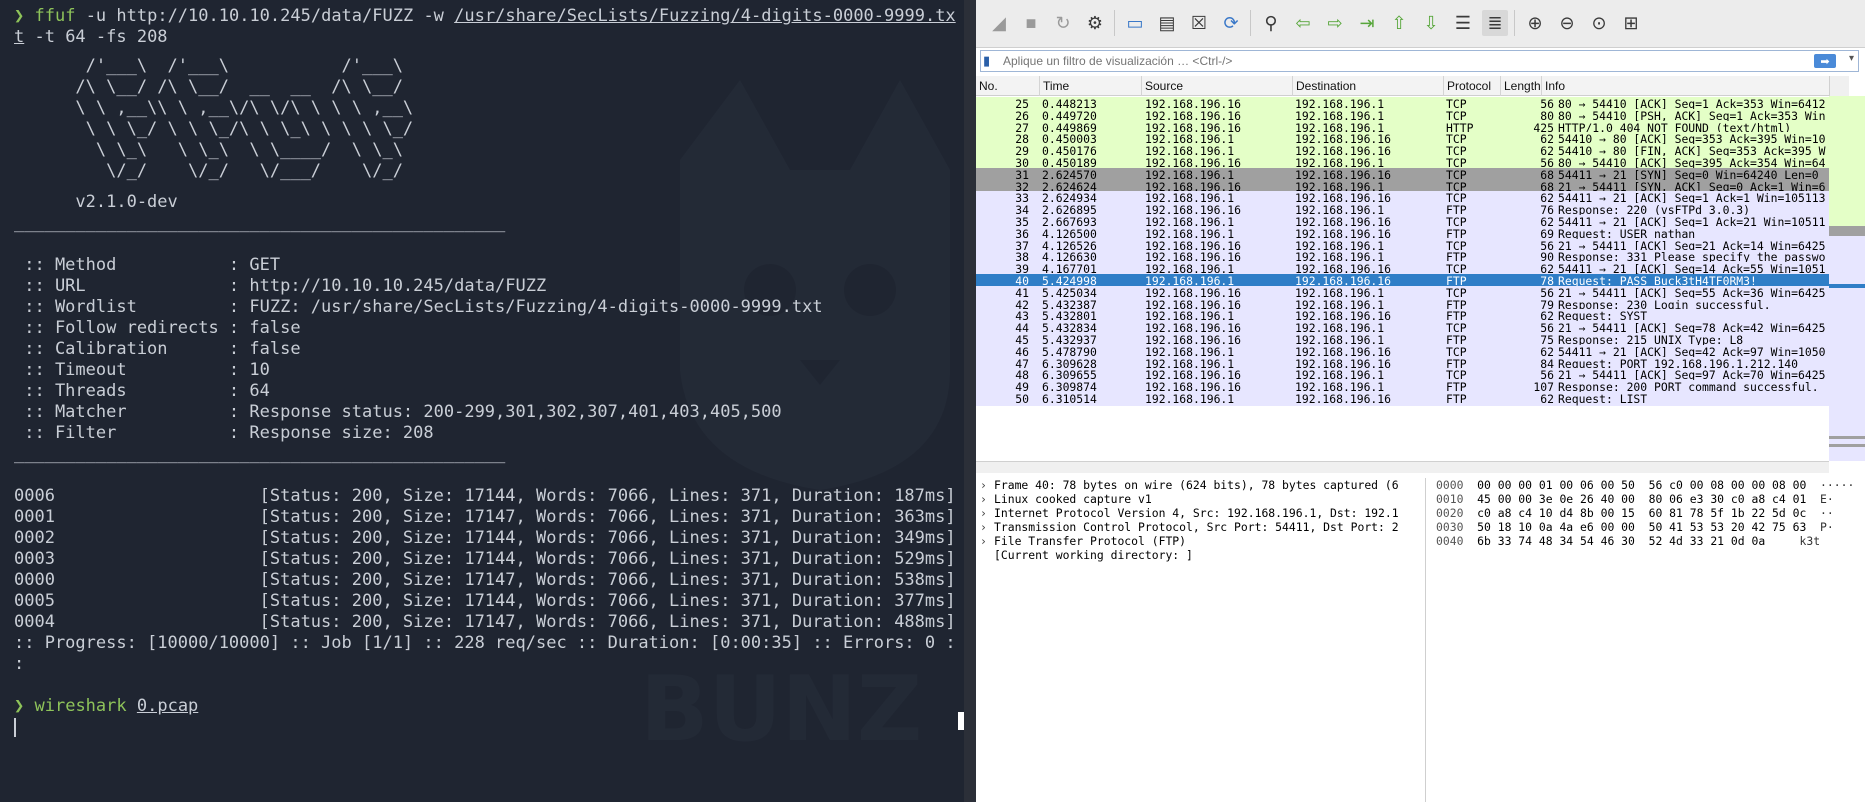  What do you see at coordinates (157, 328) in the screenshot?
I see `config-line: :: Follow redirects : false` at bounding box center [157, 328].